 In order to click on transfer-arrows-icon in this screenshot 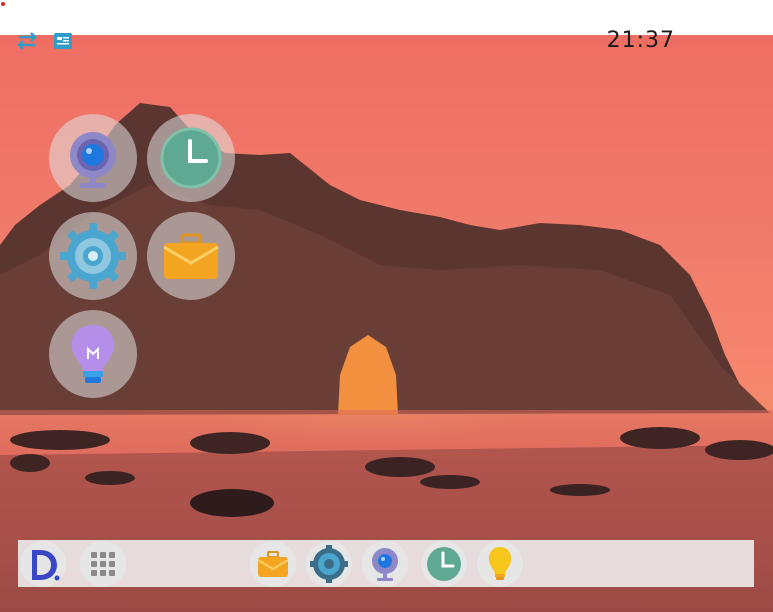, I will do `click(27, 41)`.